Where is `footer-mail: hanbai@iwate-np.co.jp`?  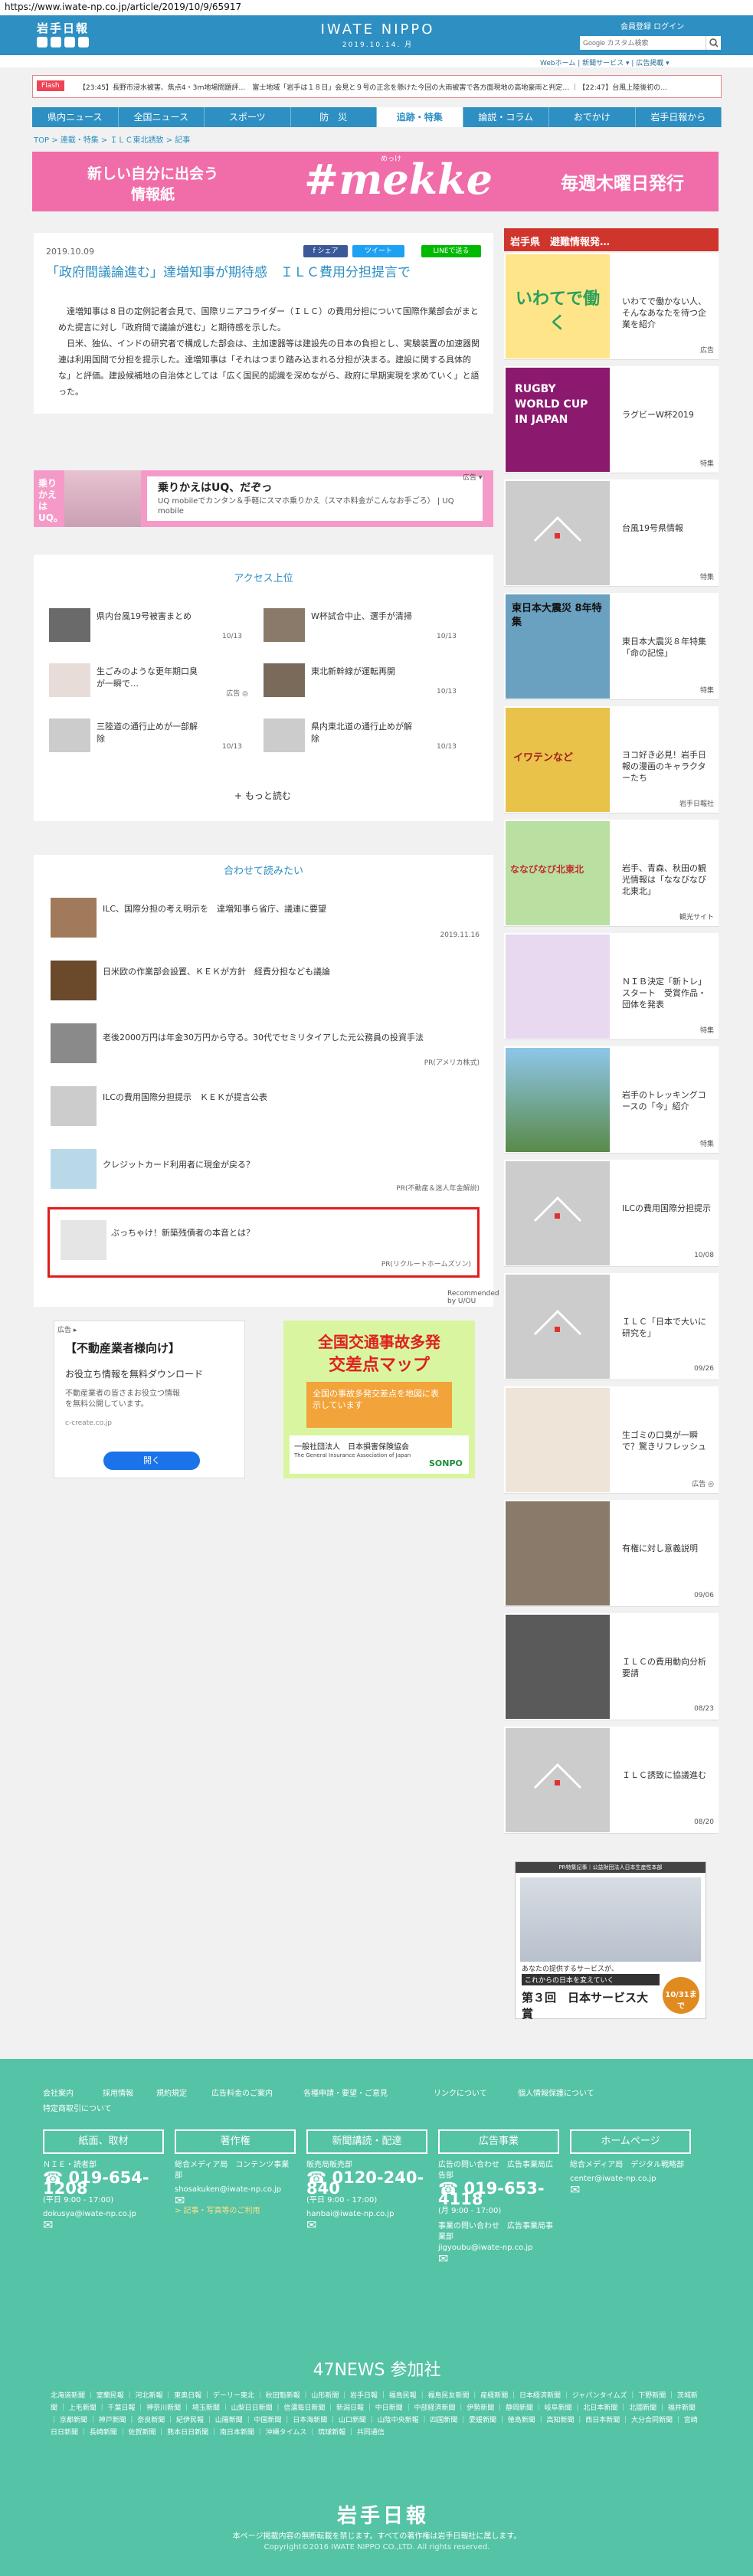
footer-mail: hanbai@iwate-np.co.jp is located at coordinates (366, 2214).